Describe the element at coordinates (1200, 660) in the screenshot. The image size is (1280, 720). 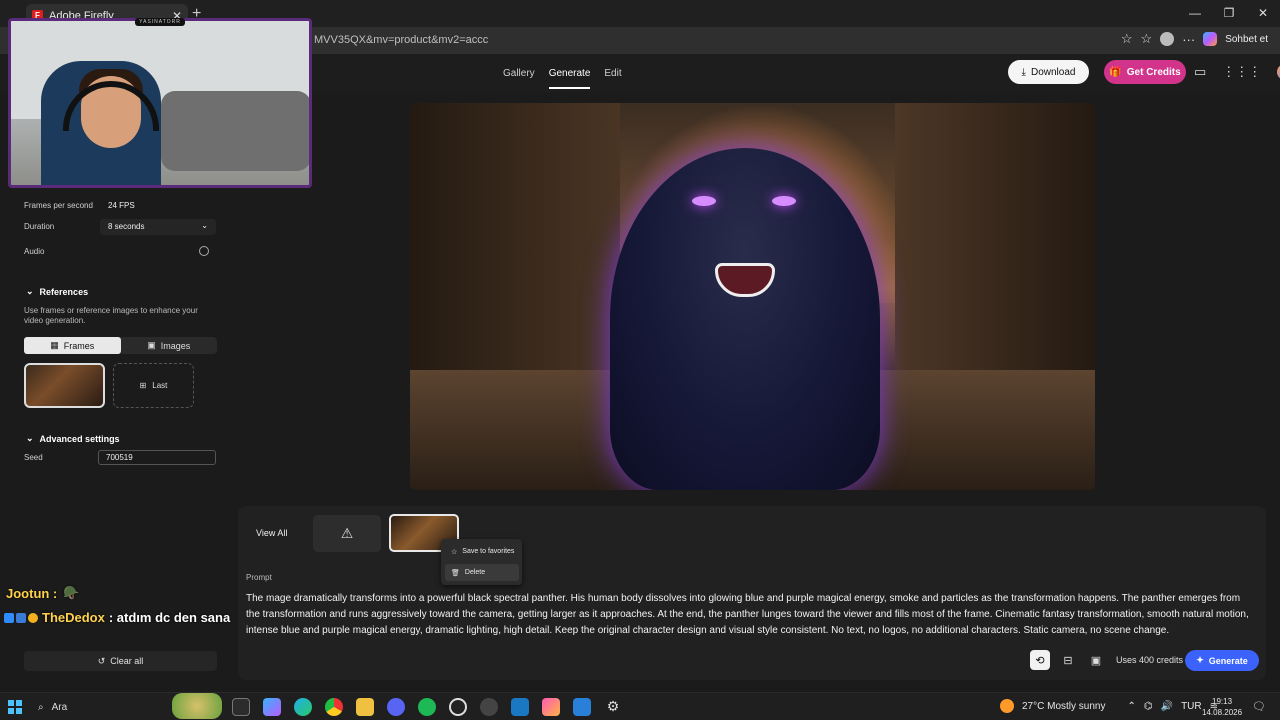
I see `sparkle-icon: ✦` at that location.